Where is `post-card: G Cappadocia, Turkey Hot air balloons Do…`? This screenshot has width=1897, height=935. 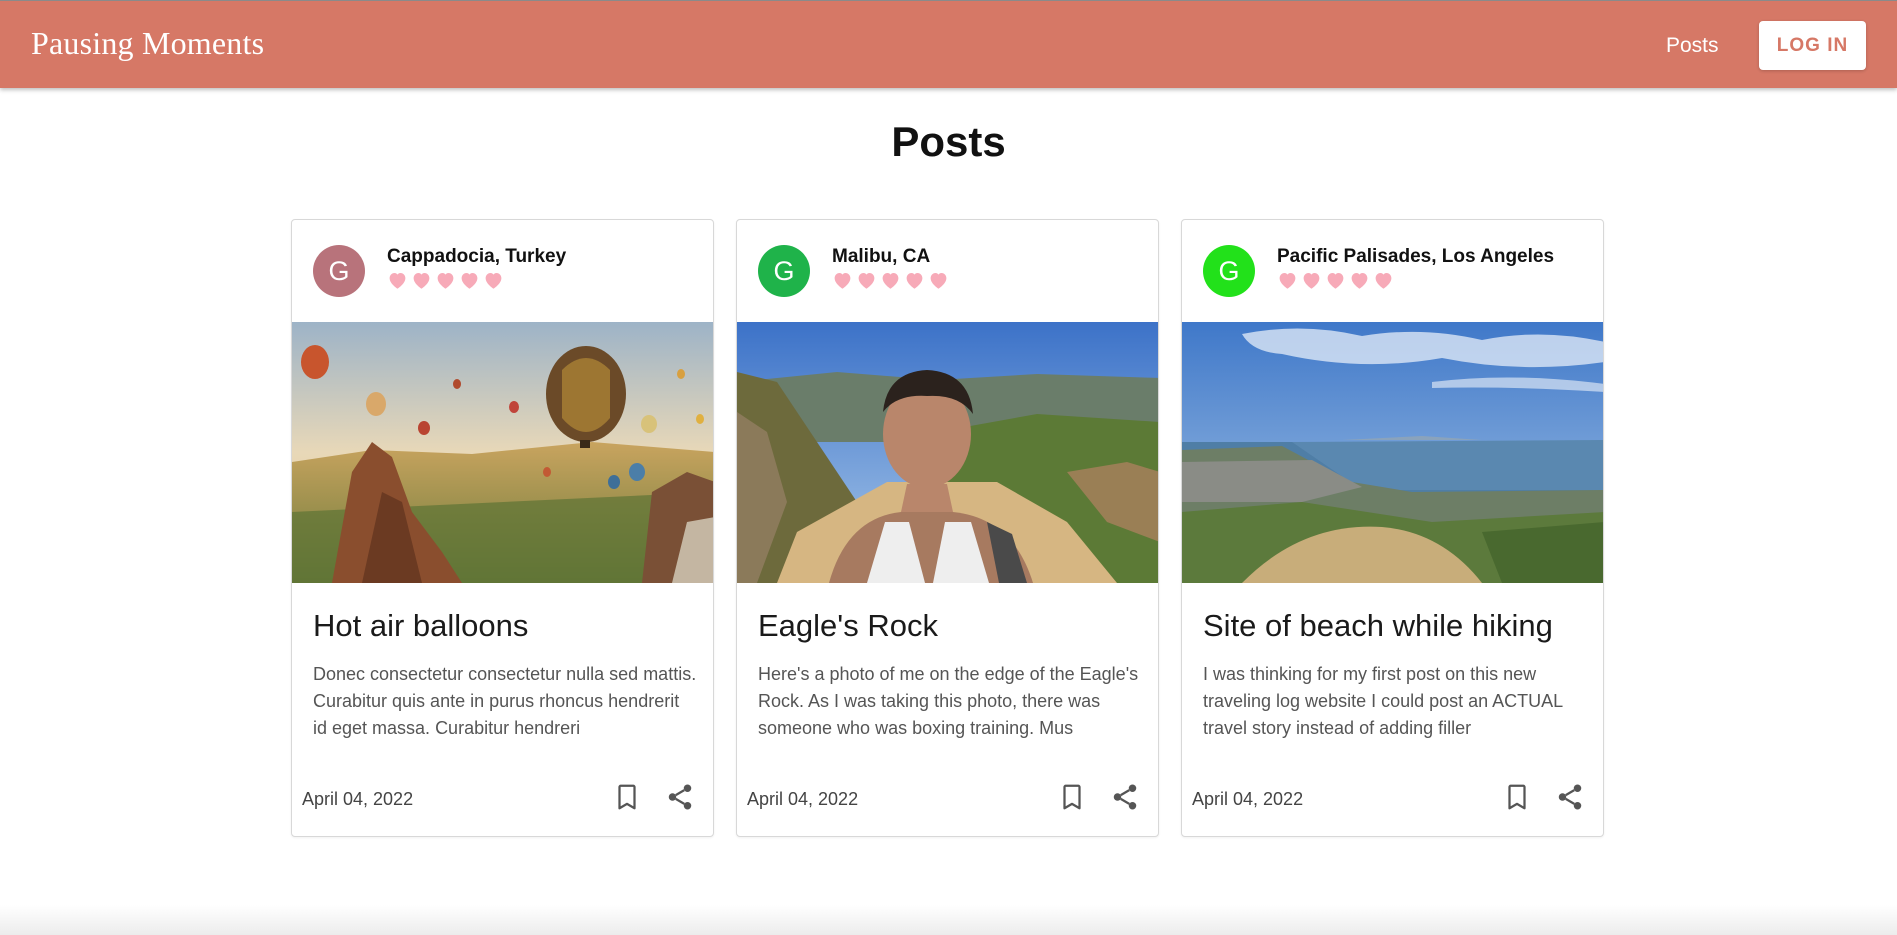
post-card: G Cappadocia, Turkey Hot air balloons Do… is located at coordinates (502, 528).